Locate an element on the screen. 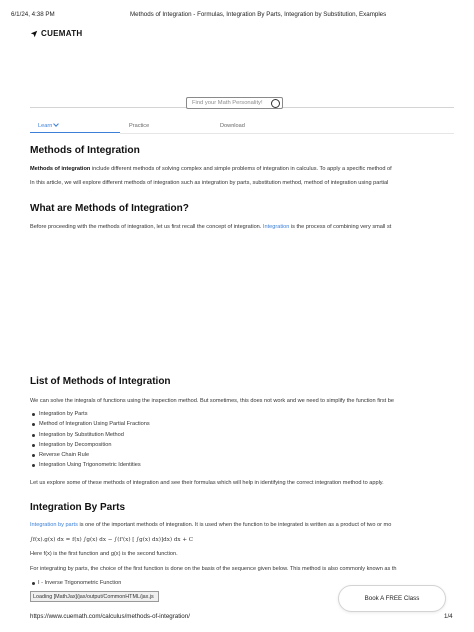  page-number: 1/4 is located at coordinates (448, 616).